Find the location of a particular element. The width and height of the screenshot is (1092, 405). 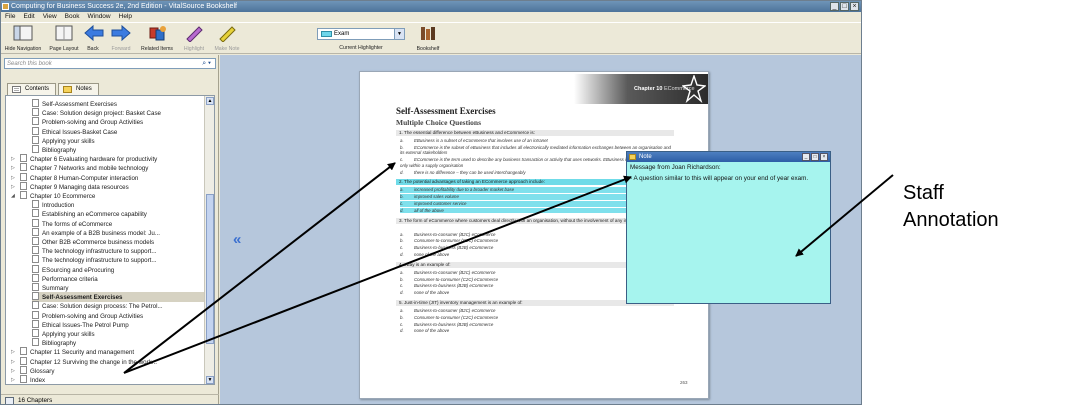

arrow-to-highlight is located at coordinates (259, 268).